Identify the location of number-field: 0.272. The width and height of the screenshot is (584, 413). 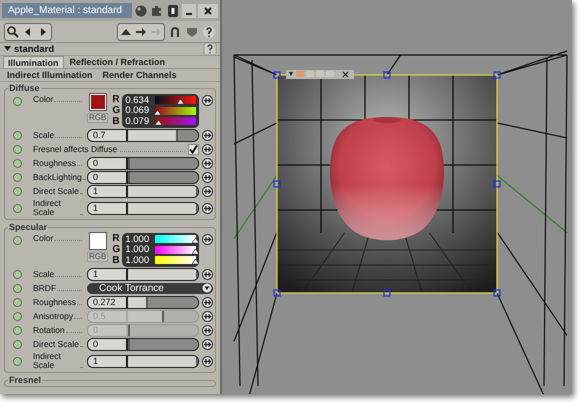
(108, 302).